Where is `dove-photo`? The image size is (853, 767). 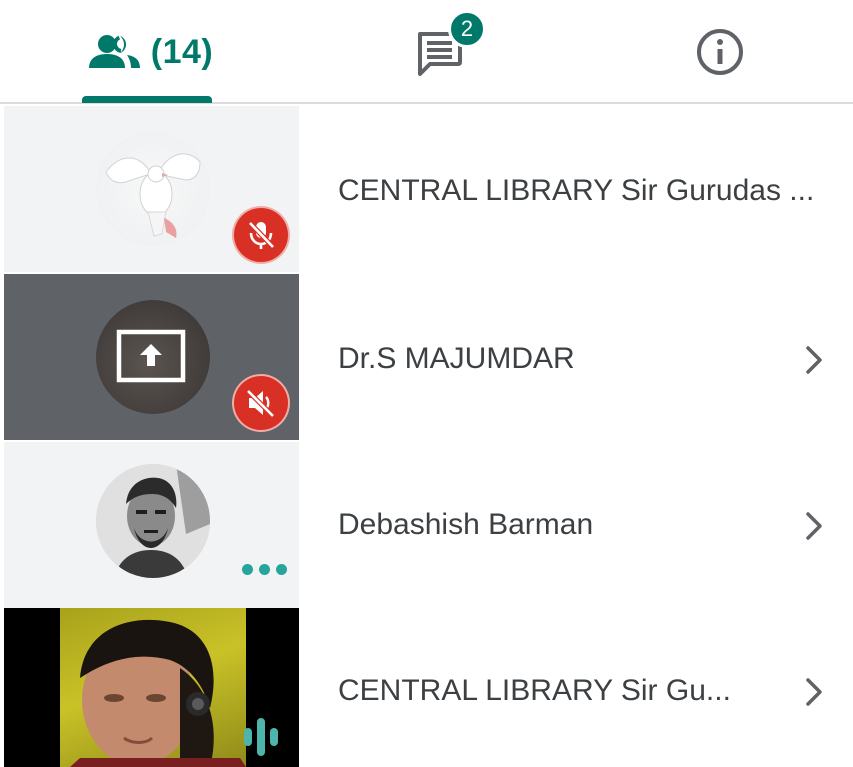
dove-photo is located at coordinates (153, 189).